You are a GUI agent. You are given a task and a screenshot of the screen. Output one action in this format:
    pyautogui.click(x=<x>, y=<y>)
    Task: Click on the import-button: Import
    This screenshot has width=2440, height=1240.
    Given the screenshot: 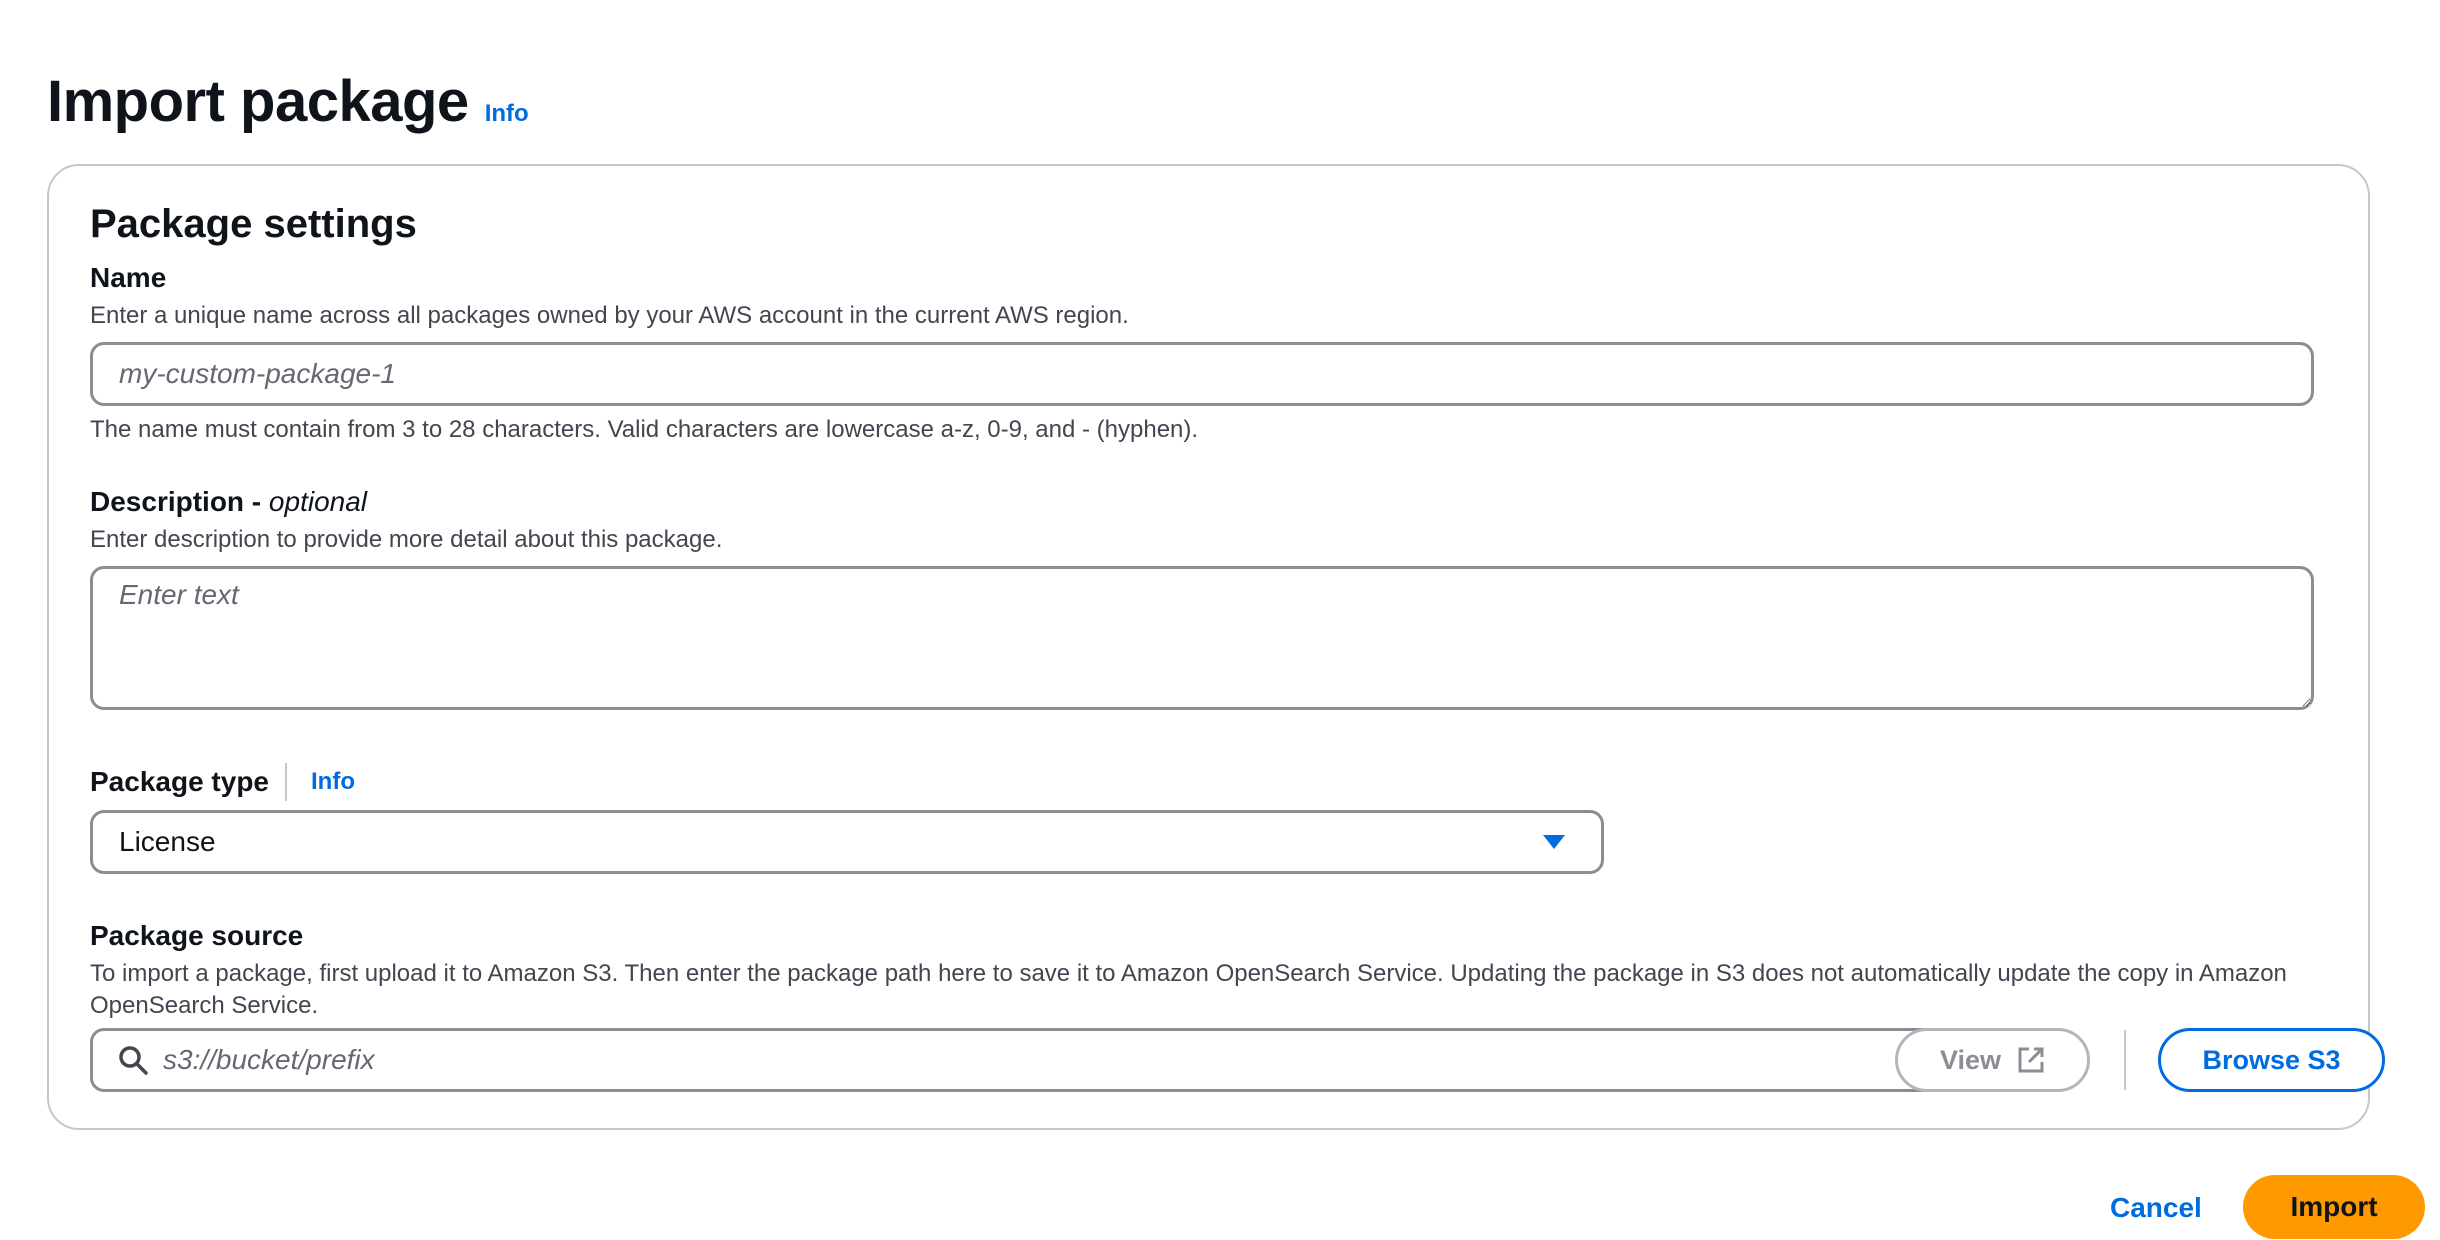 What is the action you would take?
    pyautogui.click(x=2334, y=1207)
    